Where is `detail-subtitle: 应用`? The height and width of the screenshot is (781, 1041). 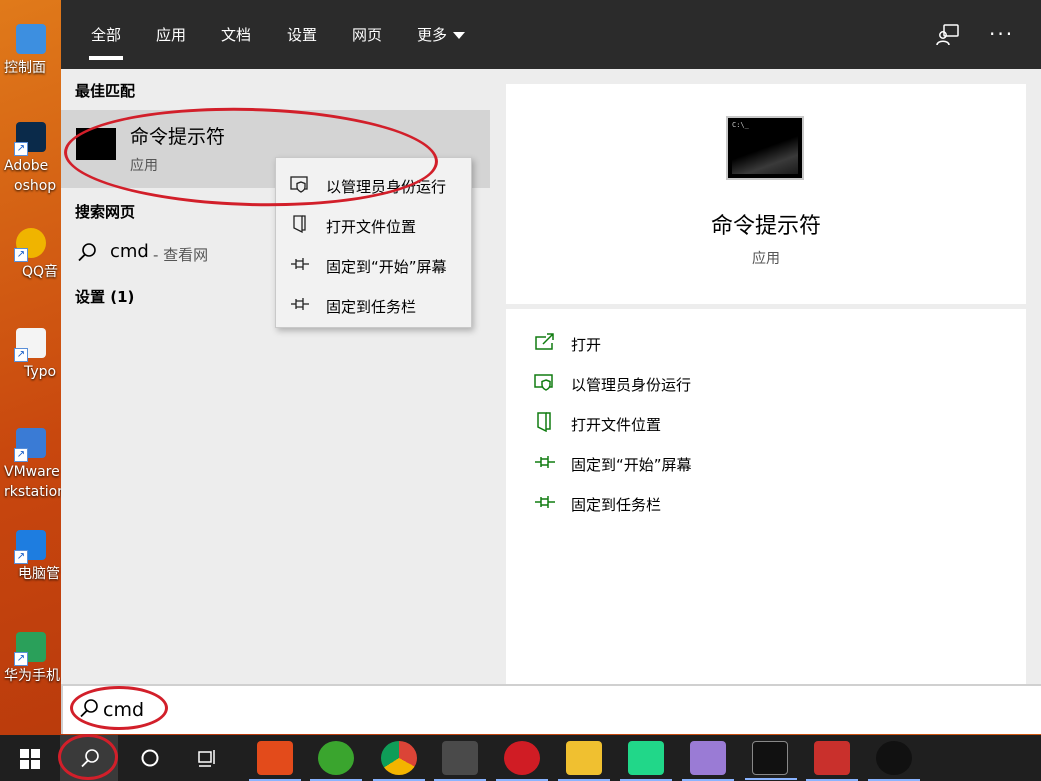
detail-subtitle: 应用 is located at coordinates (766, 259).